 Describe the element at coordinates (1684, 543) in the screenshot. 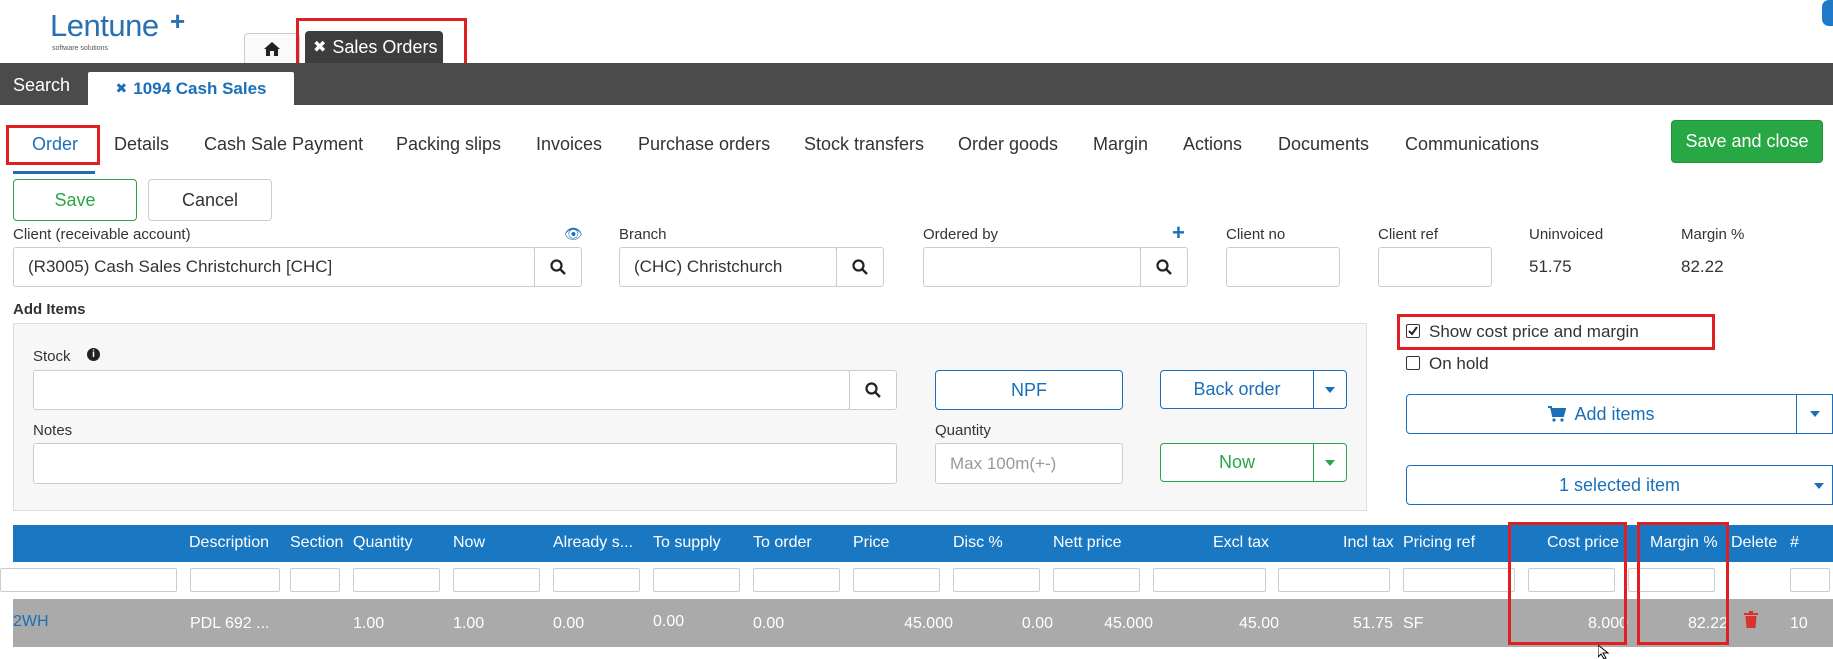

I see `col-margin-percent: Margin %` at that location.